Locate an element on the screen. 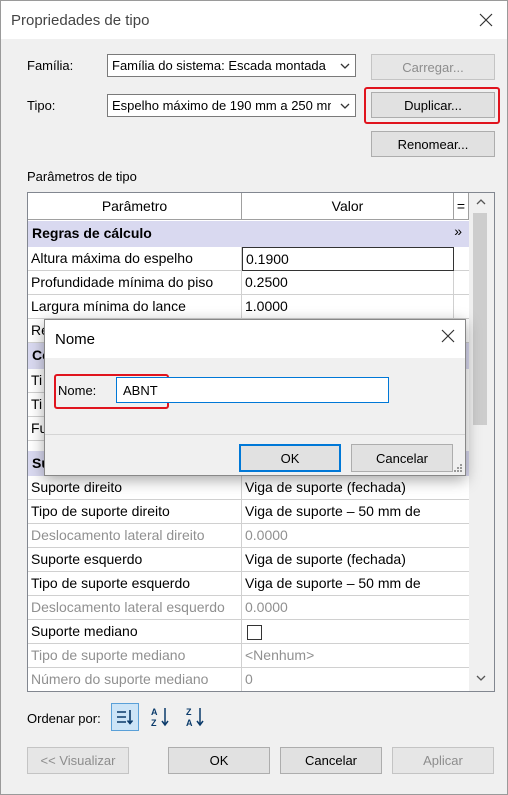  param-name: Deslocamento lateral esquerdo is located at coordinates (135, 608).